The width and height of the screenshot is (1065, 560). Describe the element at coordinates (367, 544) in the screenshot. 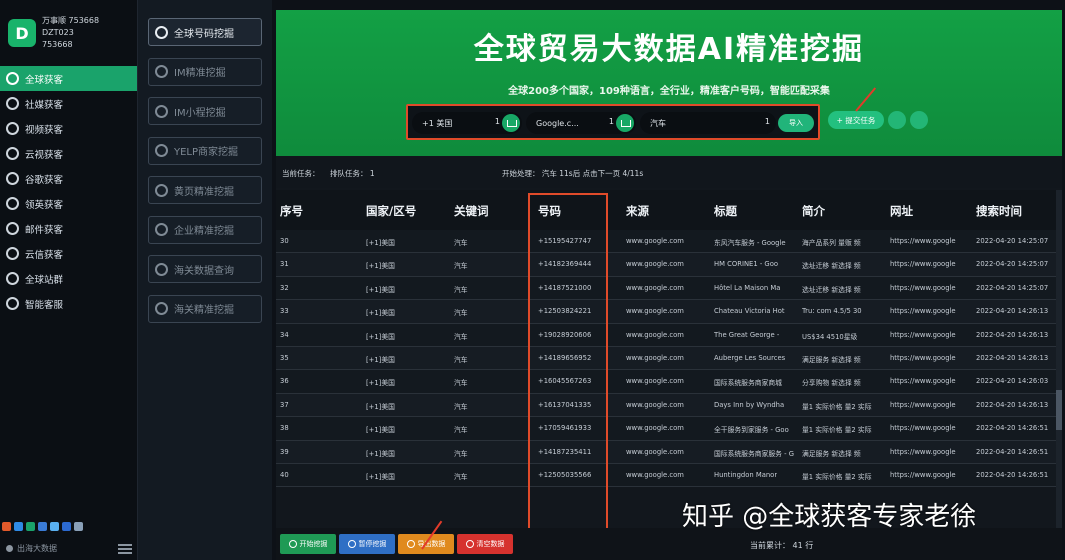

I see `footer-button: 暂停挖掘` at that location.